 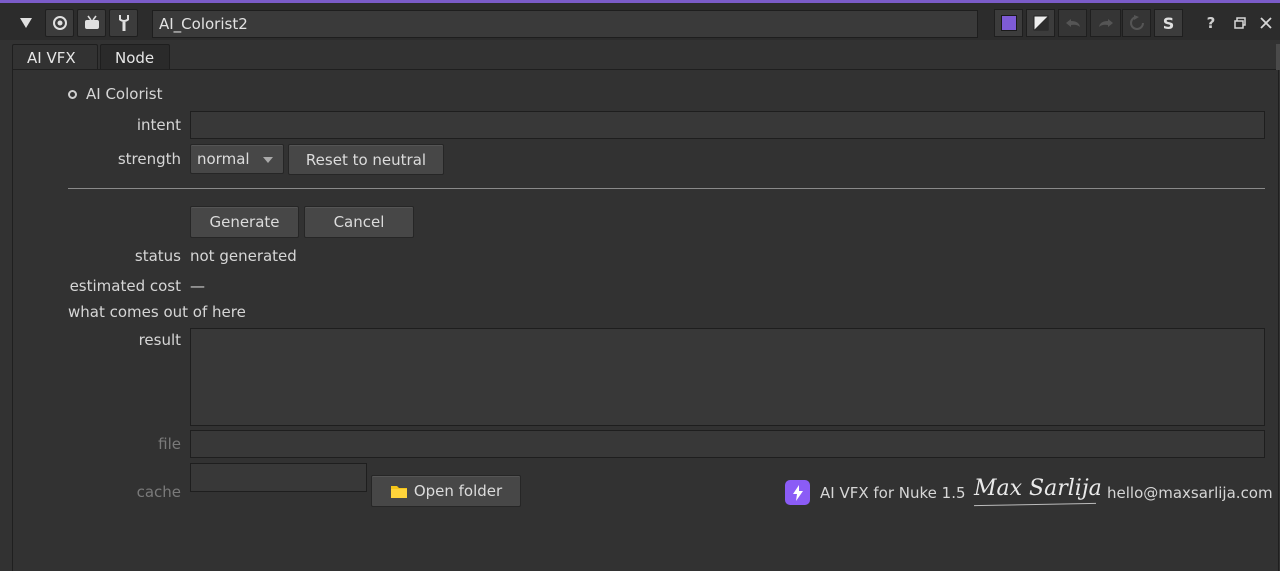 I want to click on chevron-down-icon, so click(x=268, y=160).